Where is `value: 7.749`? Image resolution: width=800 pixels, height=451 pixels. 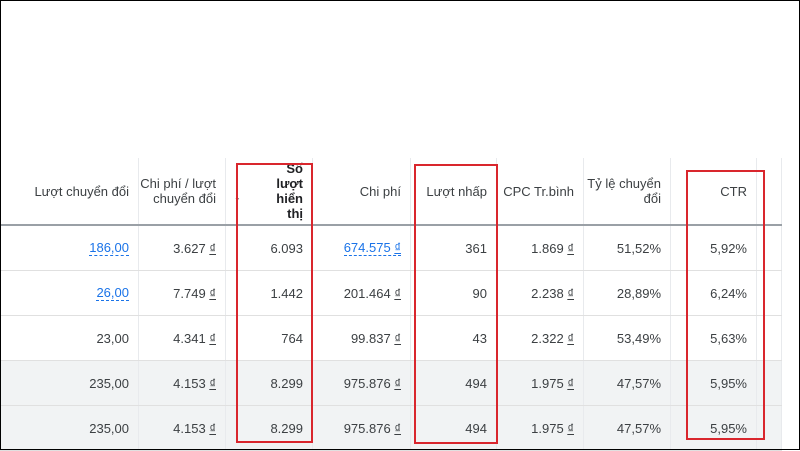
value: 7.749 is located at coordinates (189, 293).